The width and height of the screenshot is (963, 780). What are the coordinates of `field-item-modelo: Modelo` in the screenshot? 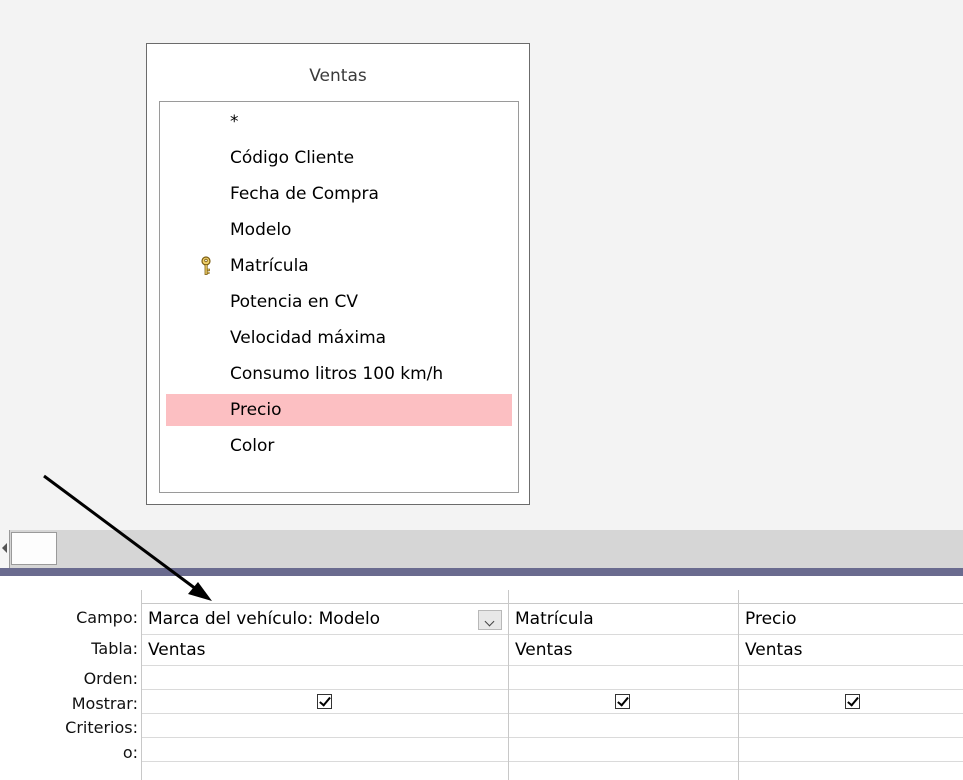 It's located at (339, 230).